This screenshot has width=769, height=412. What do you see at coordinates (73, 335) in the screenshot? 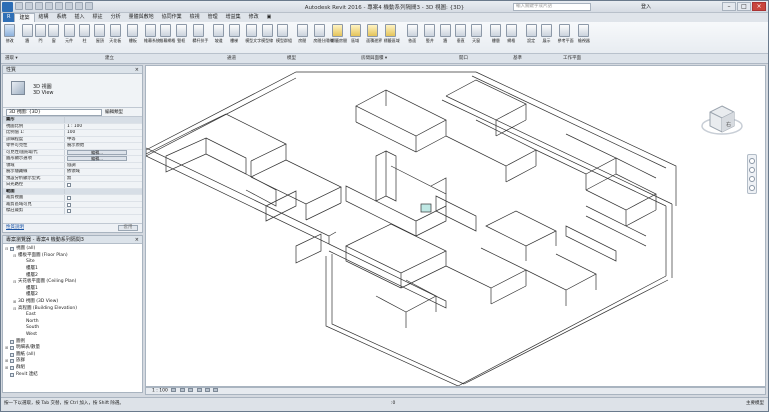
I see `tree-item: West` at bounding box center [73, 335].